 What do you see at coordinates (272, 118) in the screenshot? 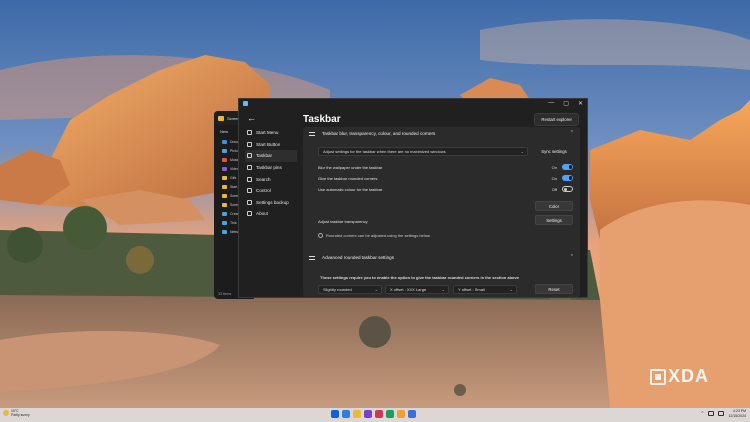
I see `back-arrow-icon: ←` at bounding box center [272, 118].